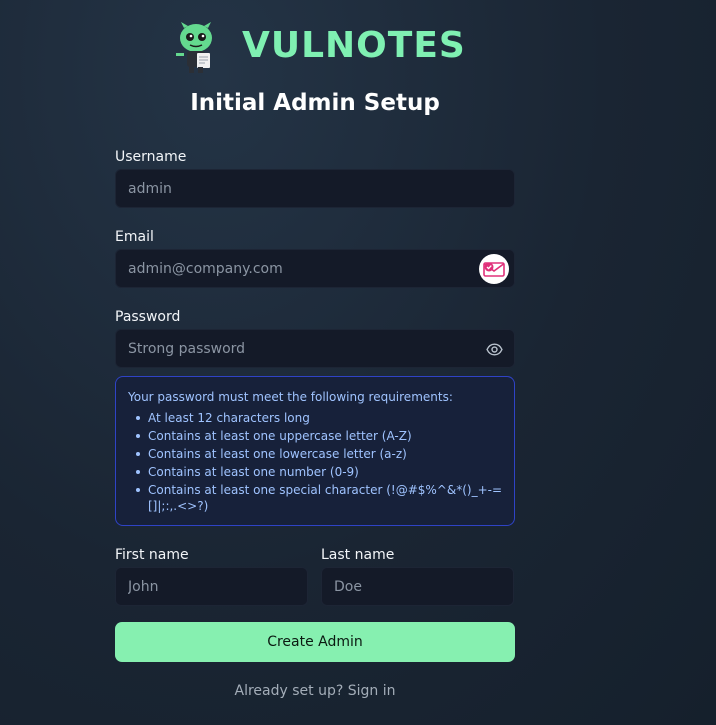  Describe the element at coordinates (289, 691) in the screenshot. I see `signin-prompt: Already set up?` at that location.